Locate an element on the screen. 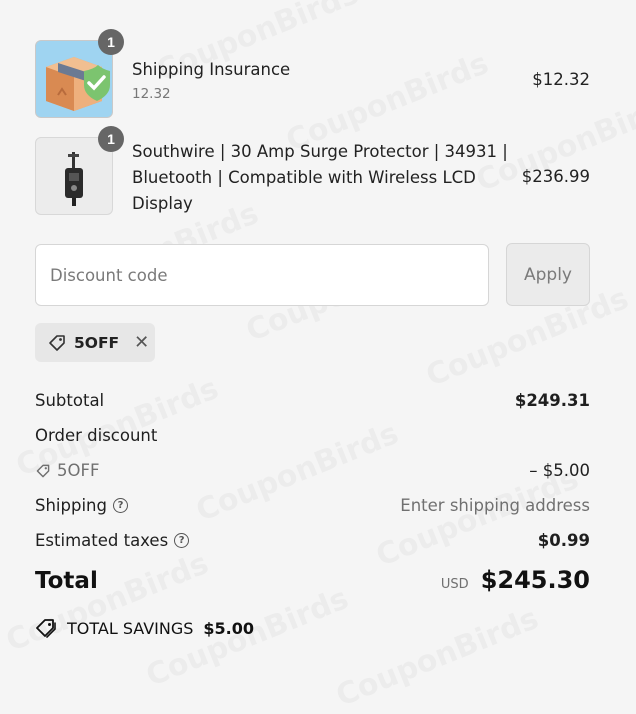 The image size is (636, 714). item-title-line: Bluetooth | Compatible with Wireless LCD is located at coordinates (304, 177).